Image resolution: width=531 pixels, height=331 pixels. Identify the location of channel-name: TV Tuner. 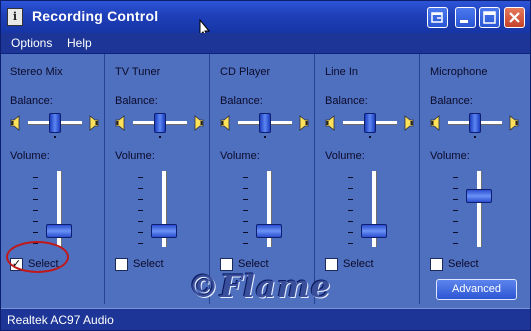
(138, 72).